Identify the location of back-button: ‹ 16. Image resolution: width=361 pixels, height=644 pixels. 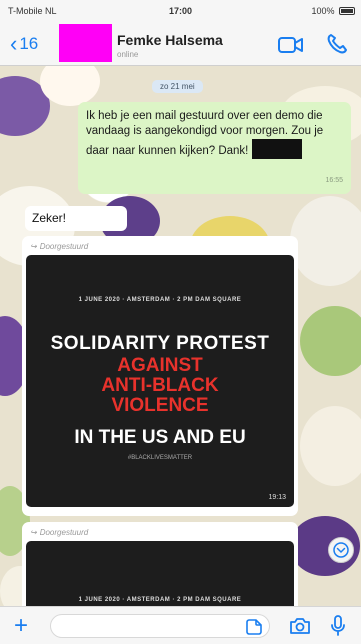
(24, 43).